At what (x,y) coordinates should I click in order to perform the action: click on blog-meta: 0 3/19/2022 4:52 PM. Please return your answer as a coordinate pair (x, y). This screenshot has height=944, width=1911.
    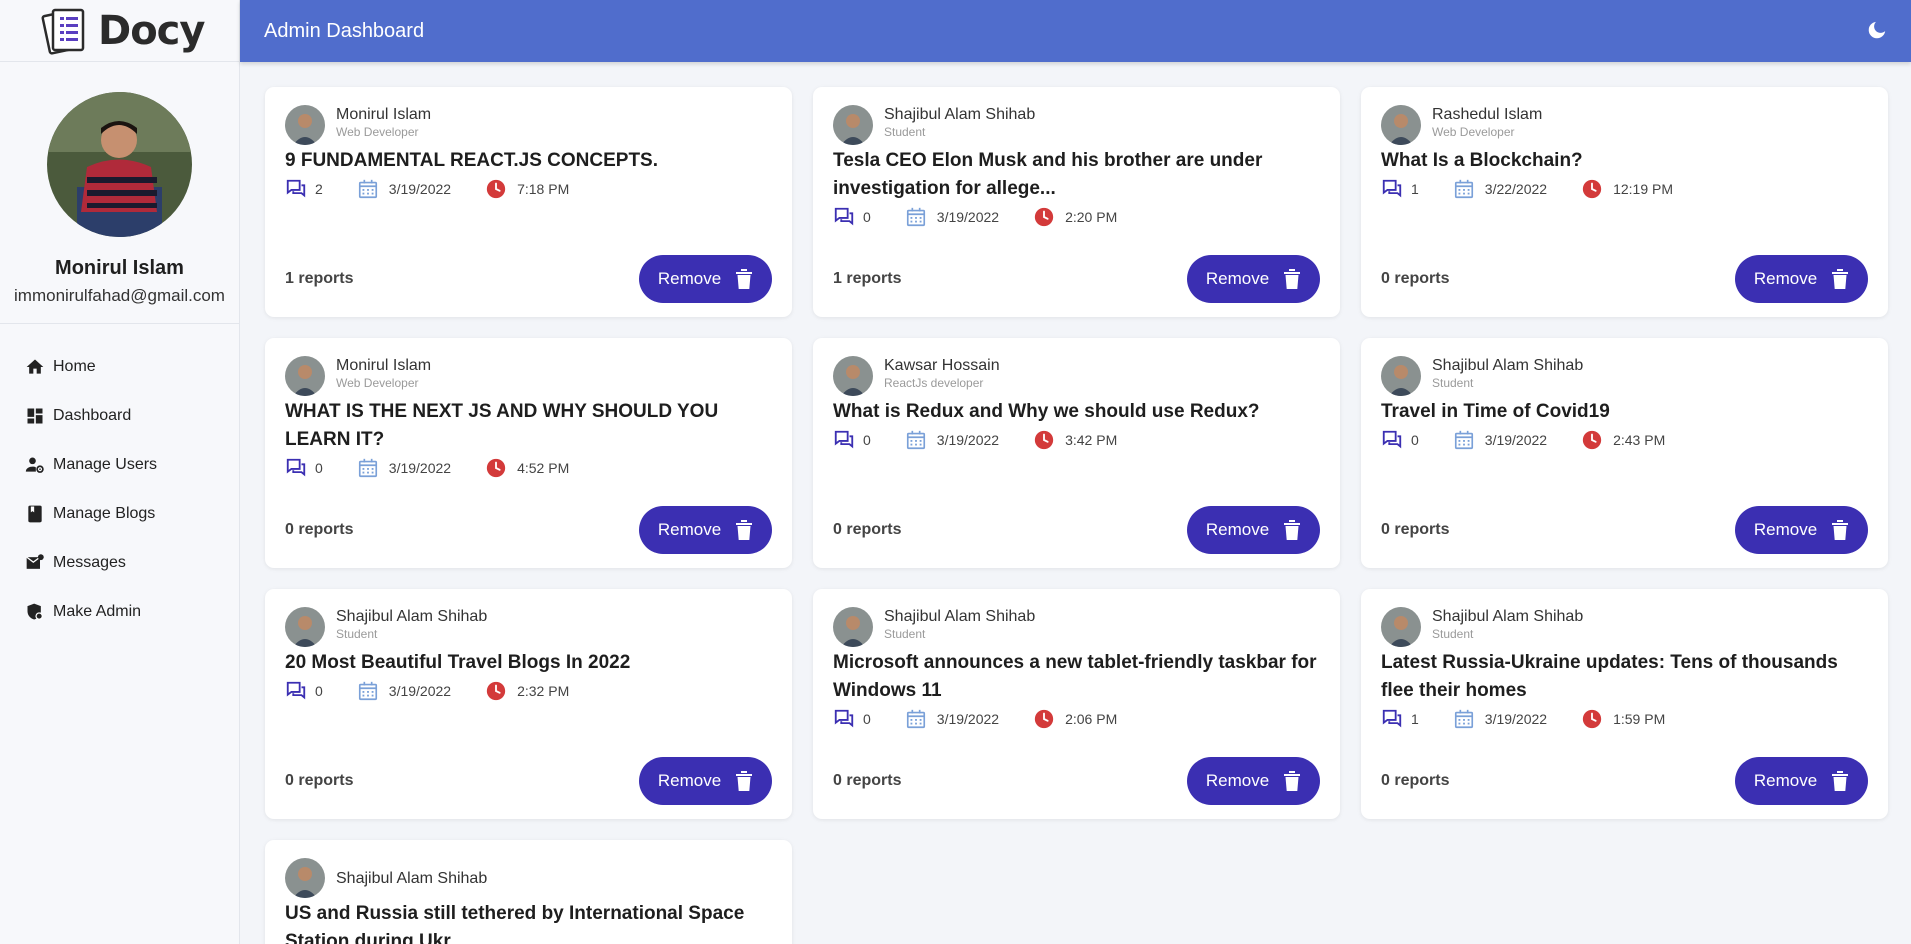
    Looking at the image, I should click on (528, 468).